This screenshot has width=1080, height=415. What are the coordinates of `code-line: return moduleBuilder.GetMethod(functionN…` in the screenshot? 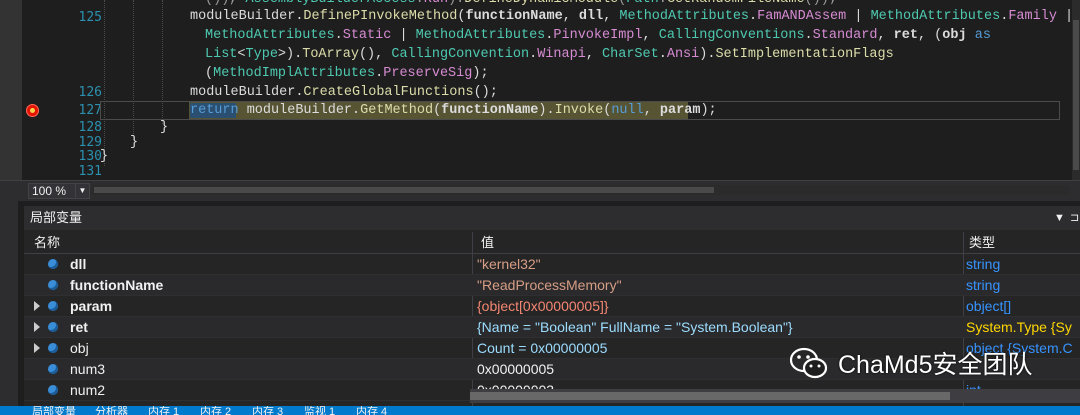 It's located at (453, 110).